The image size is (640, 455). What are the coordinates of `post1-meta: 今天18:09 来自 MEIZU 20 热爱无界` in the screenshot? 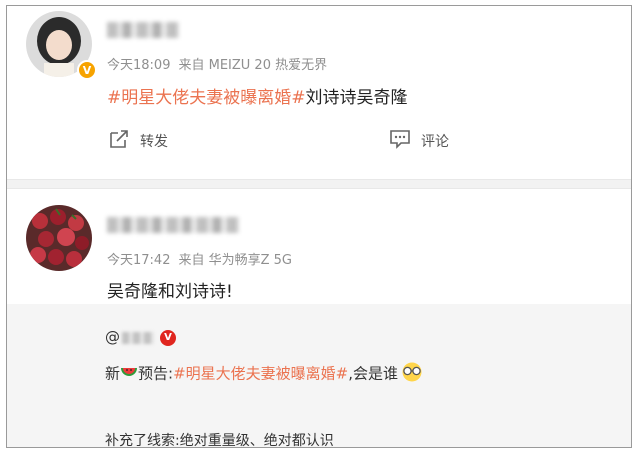 It's located at (217, 63).